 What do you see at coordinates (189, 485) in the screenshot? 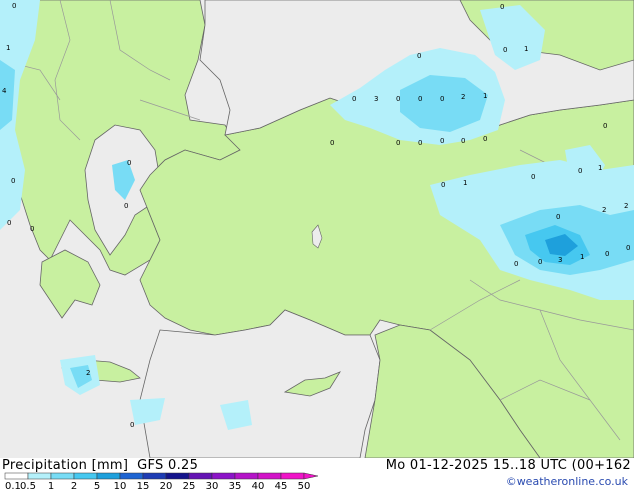
I see `legend-label: 25` at bounding box center [189, 485].